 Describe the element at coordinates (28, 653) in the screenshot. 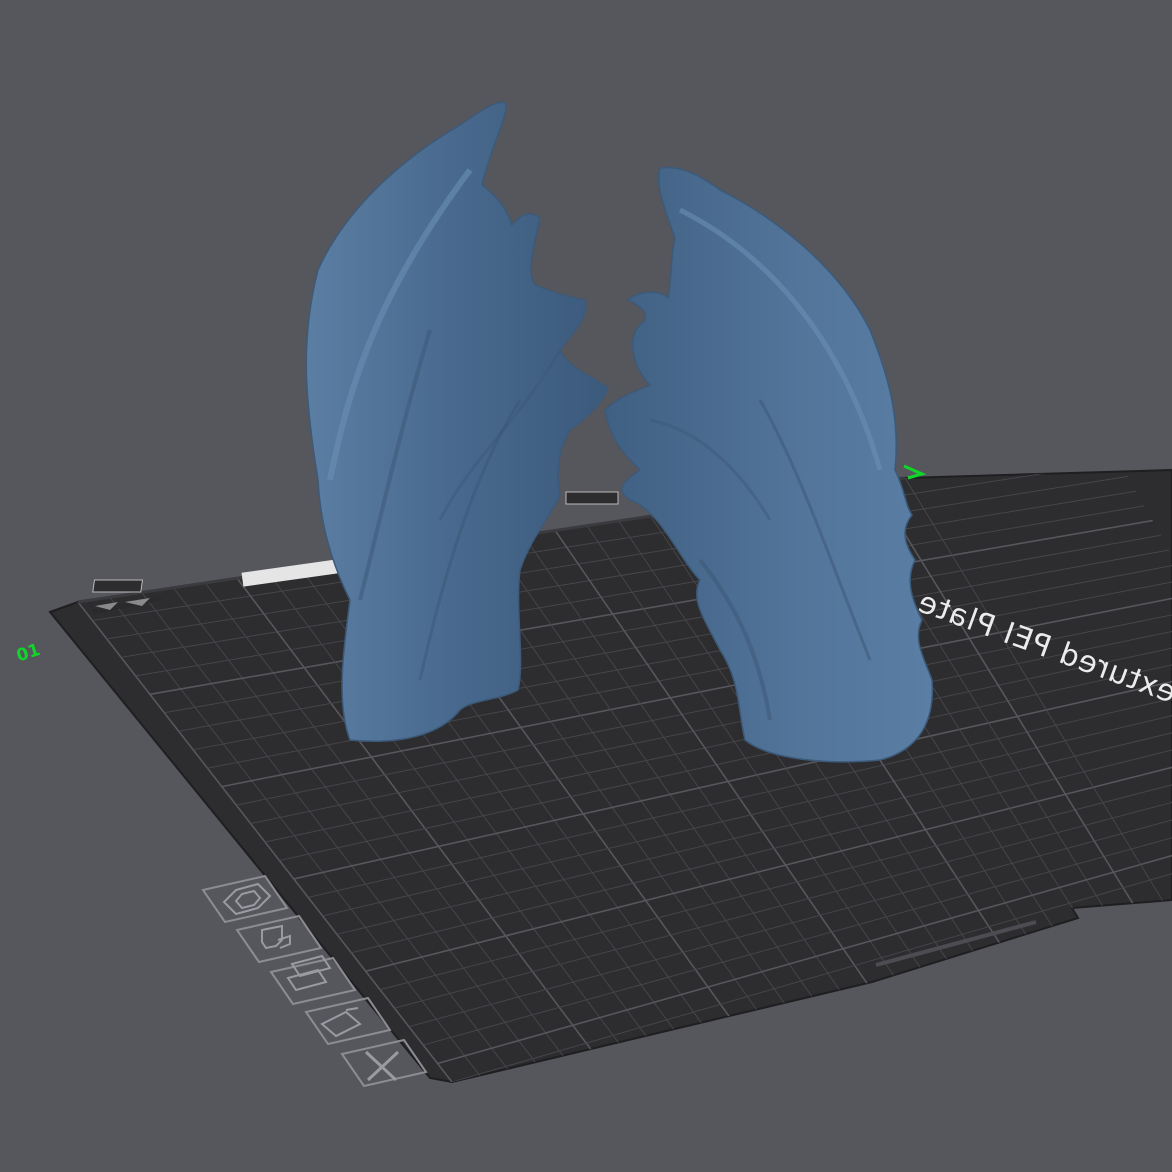

I see `plate-index: 01` at that location.